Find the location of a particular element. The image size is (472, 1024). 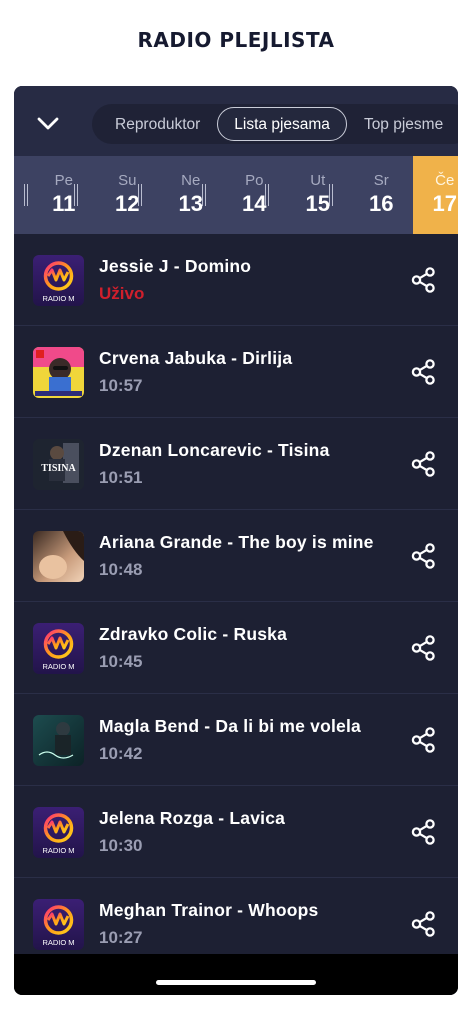

day-number: 16 is located at coordinates (381, 203).